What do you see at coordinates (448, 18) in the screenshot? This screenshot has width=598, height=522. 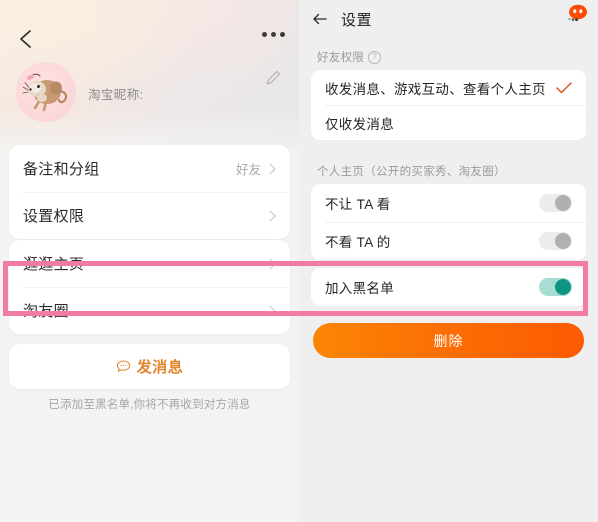 I see `settings-topbar: 设置` at bounding box center [448, 18].